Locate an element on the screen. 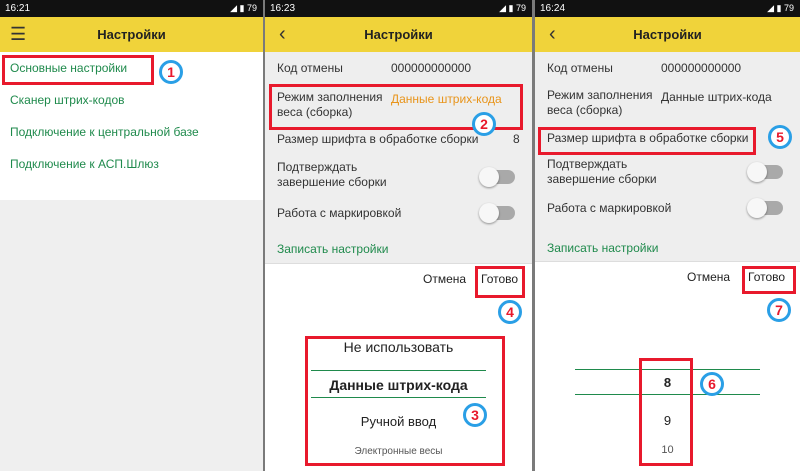 Image resolution: width=800 pixels, height=471 pixels. status-time: 16:24 is located at coordinates (553, 8).